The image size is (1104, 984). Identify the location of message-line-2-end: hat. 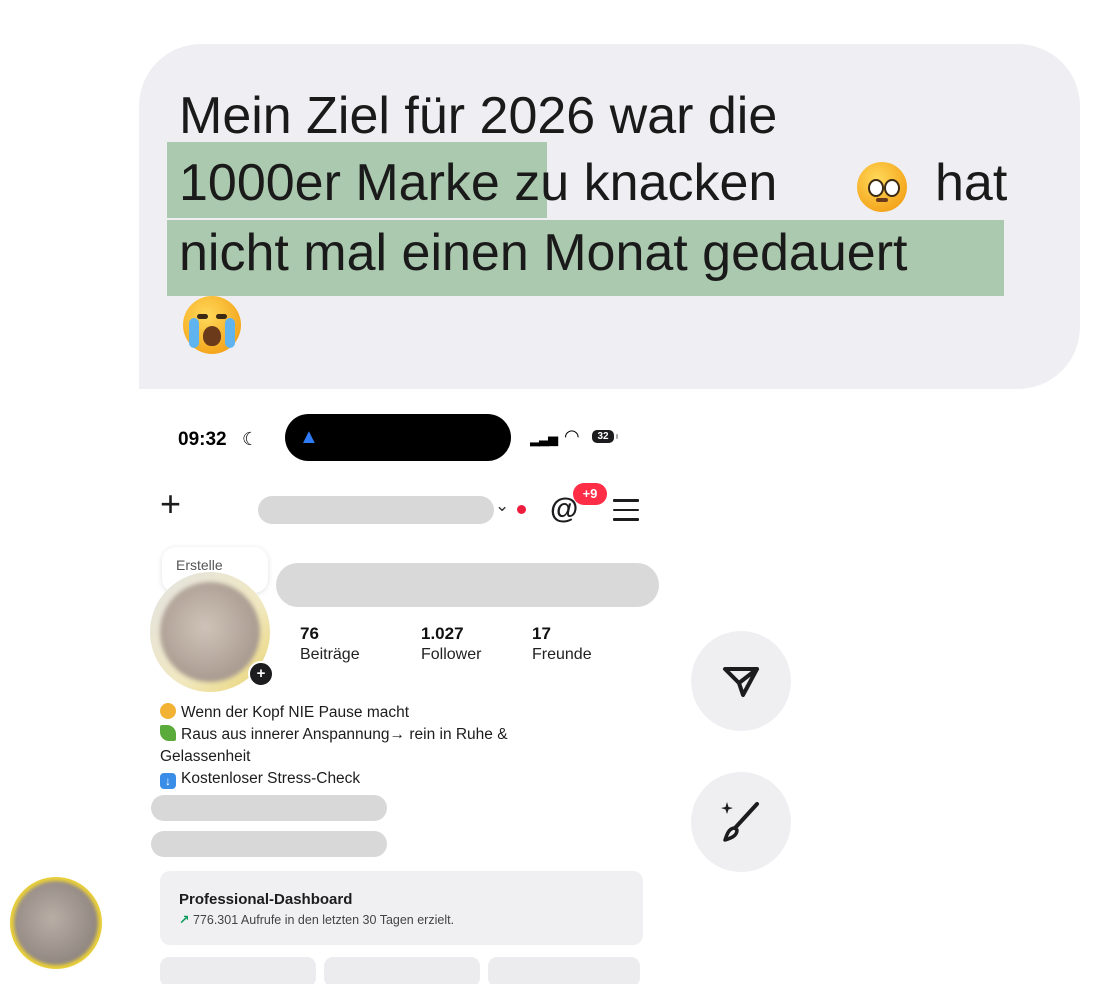
(971, 183).